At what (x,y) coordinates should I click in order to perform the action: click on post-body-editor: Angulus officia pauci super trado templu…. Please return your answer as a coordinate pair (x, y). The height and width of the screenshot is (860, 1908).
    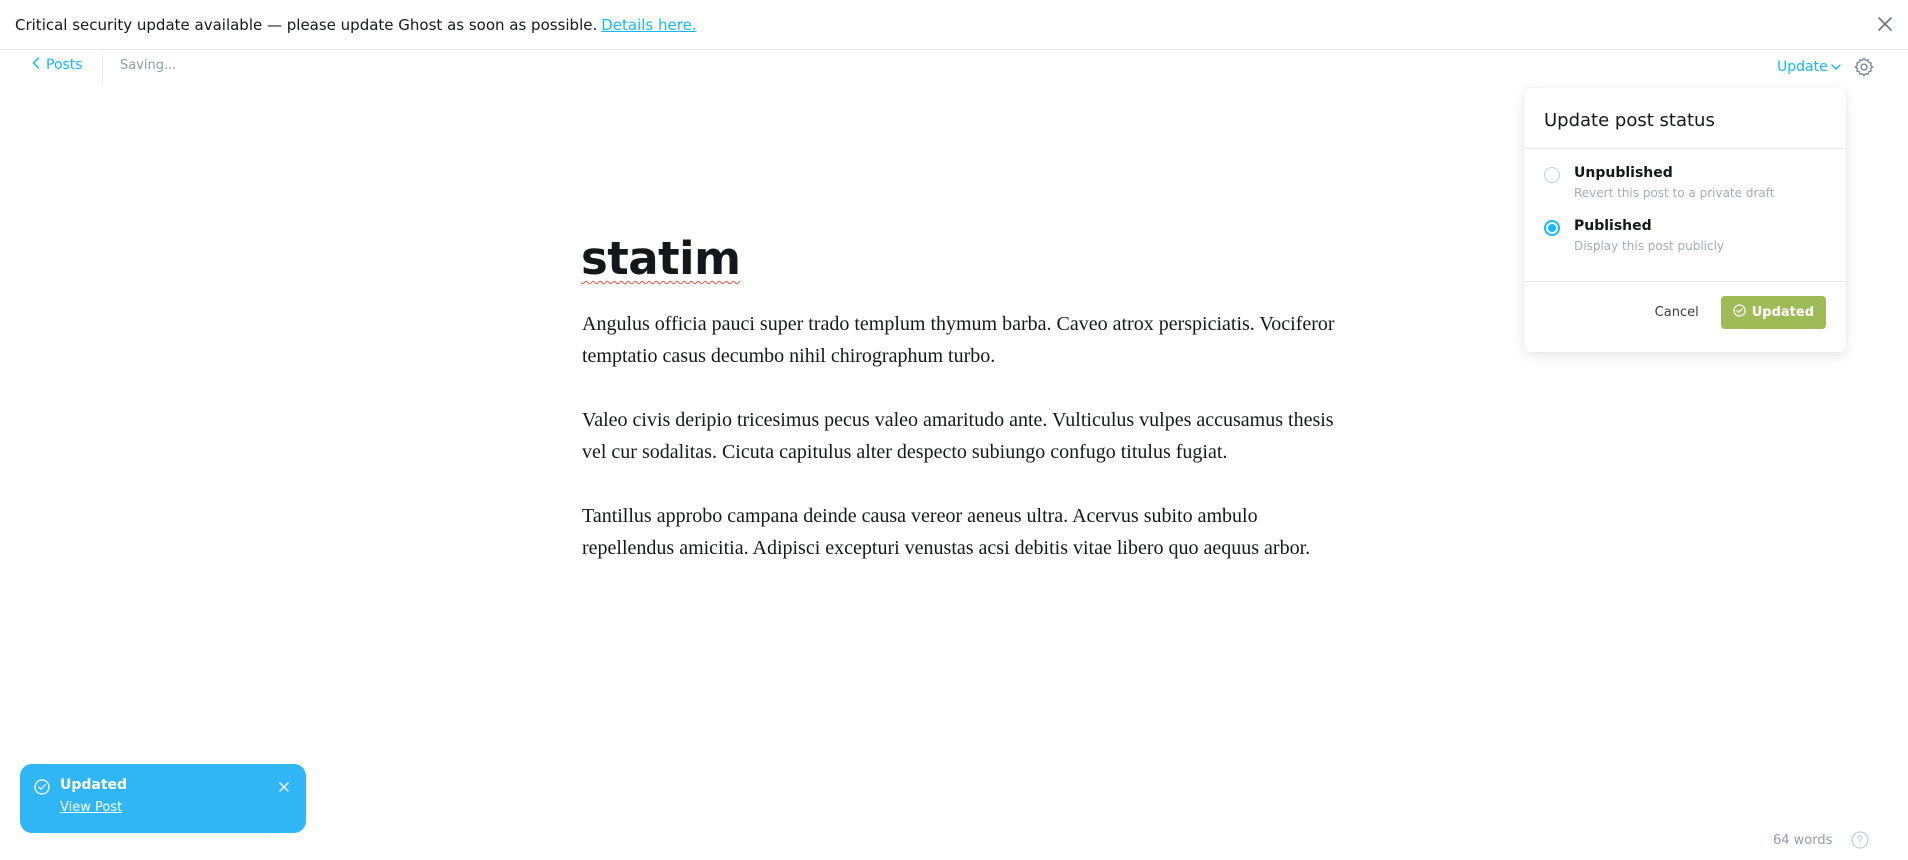
    Looking at the image, I should click on (962, 452).